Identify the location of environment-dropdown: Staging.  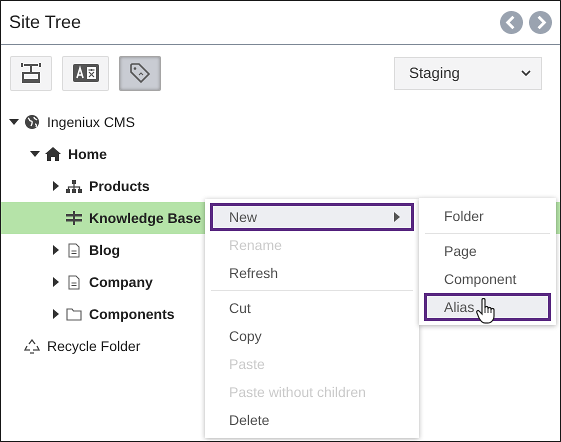
(468, 73).